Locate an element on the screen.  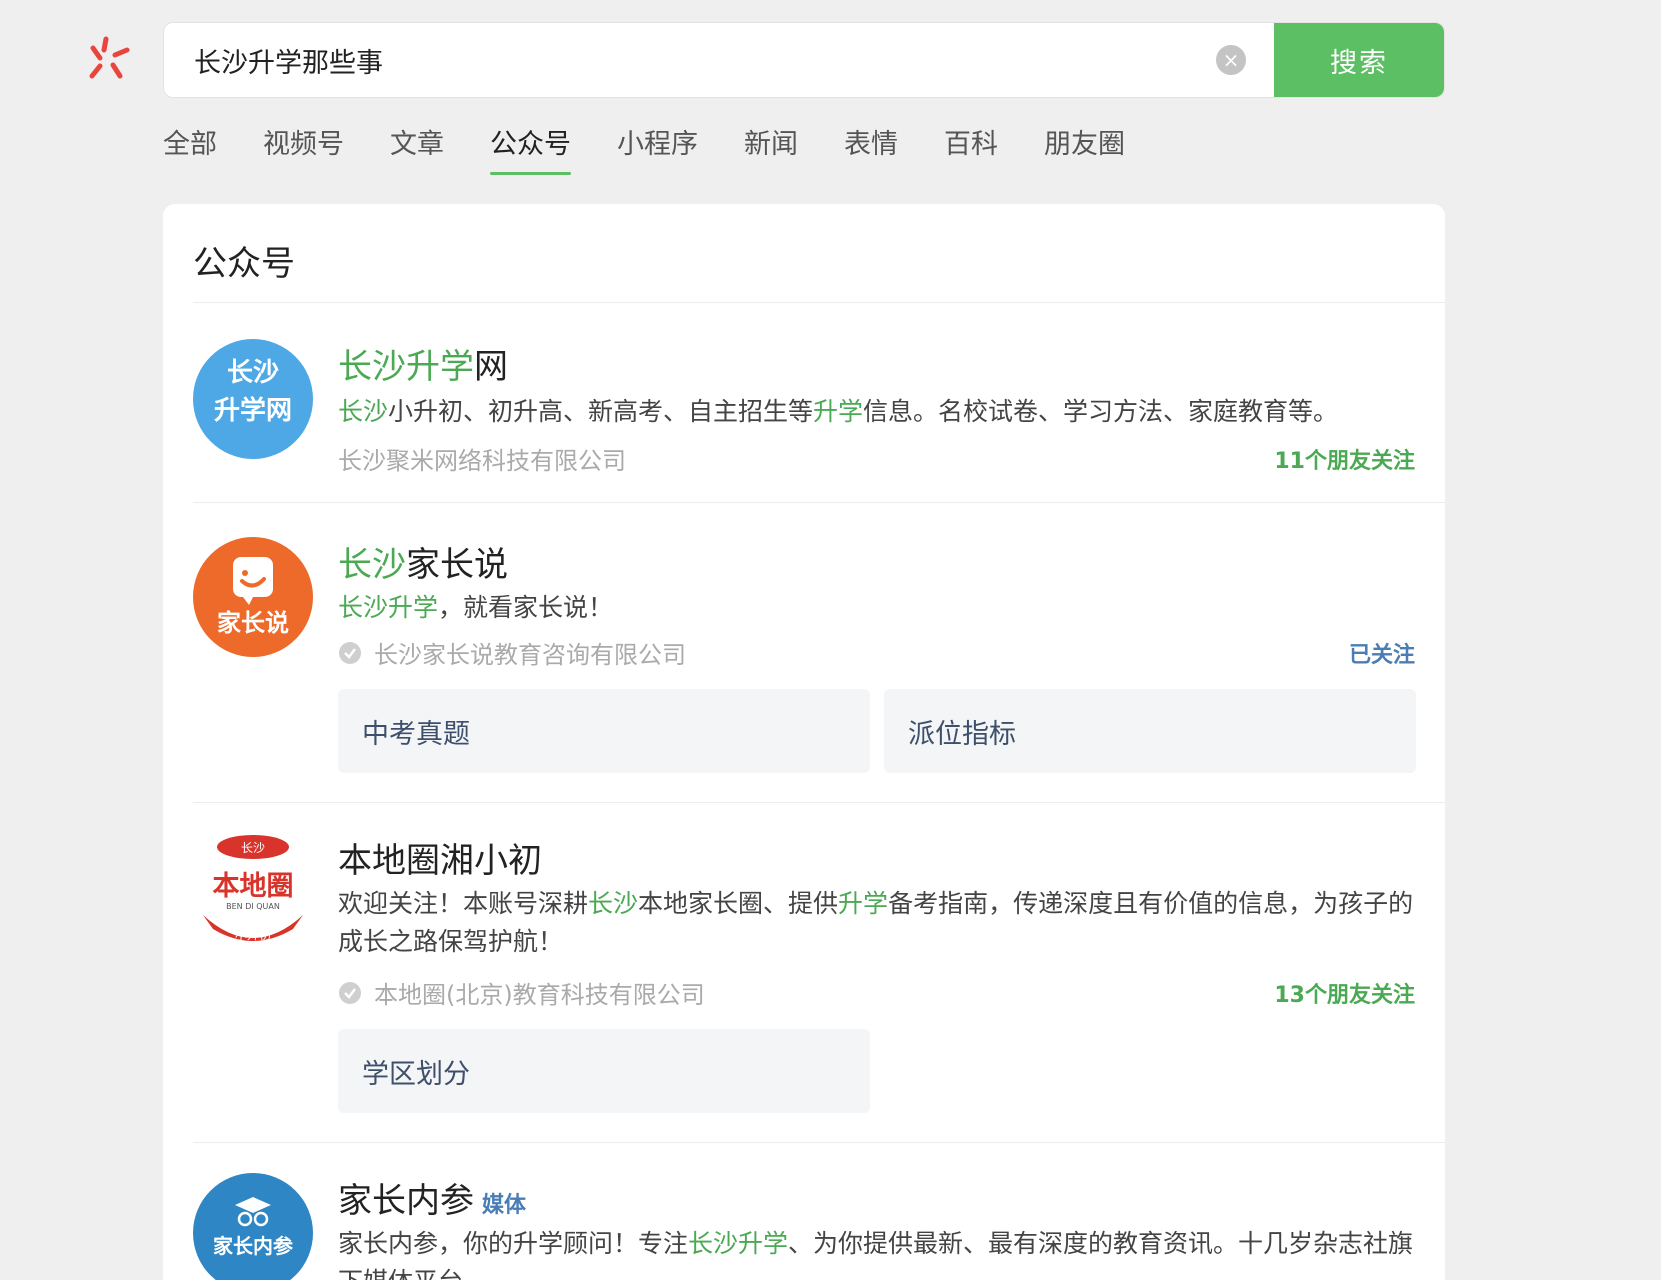
account-name: 长沙家长说 is located at coordinates (423, 561).